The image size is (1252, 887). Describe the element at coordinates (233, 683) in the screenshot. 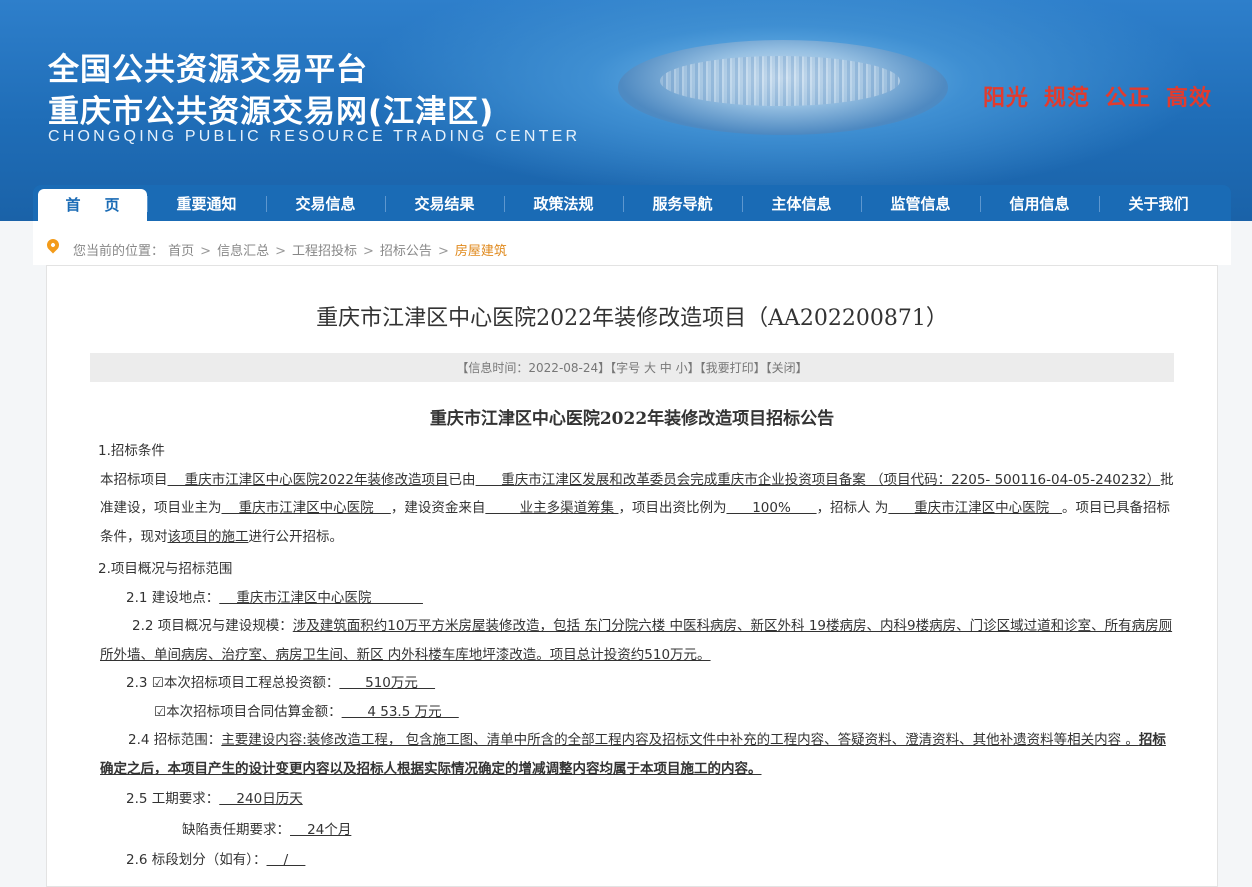

I see `item-label: 2.3 ☑本次招标项目工程总投资额：` at that location.